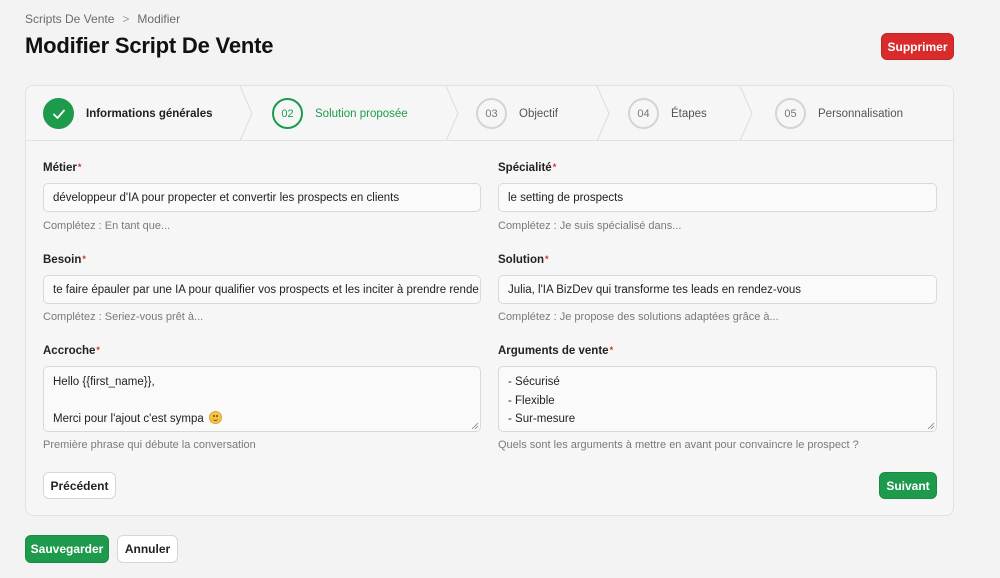 This screenshot has width=1000, height=578. What do you see at coordinates (908, 485) in the screenshot?
I see `next-button: Suivant` at bounding box center [908, 485].